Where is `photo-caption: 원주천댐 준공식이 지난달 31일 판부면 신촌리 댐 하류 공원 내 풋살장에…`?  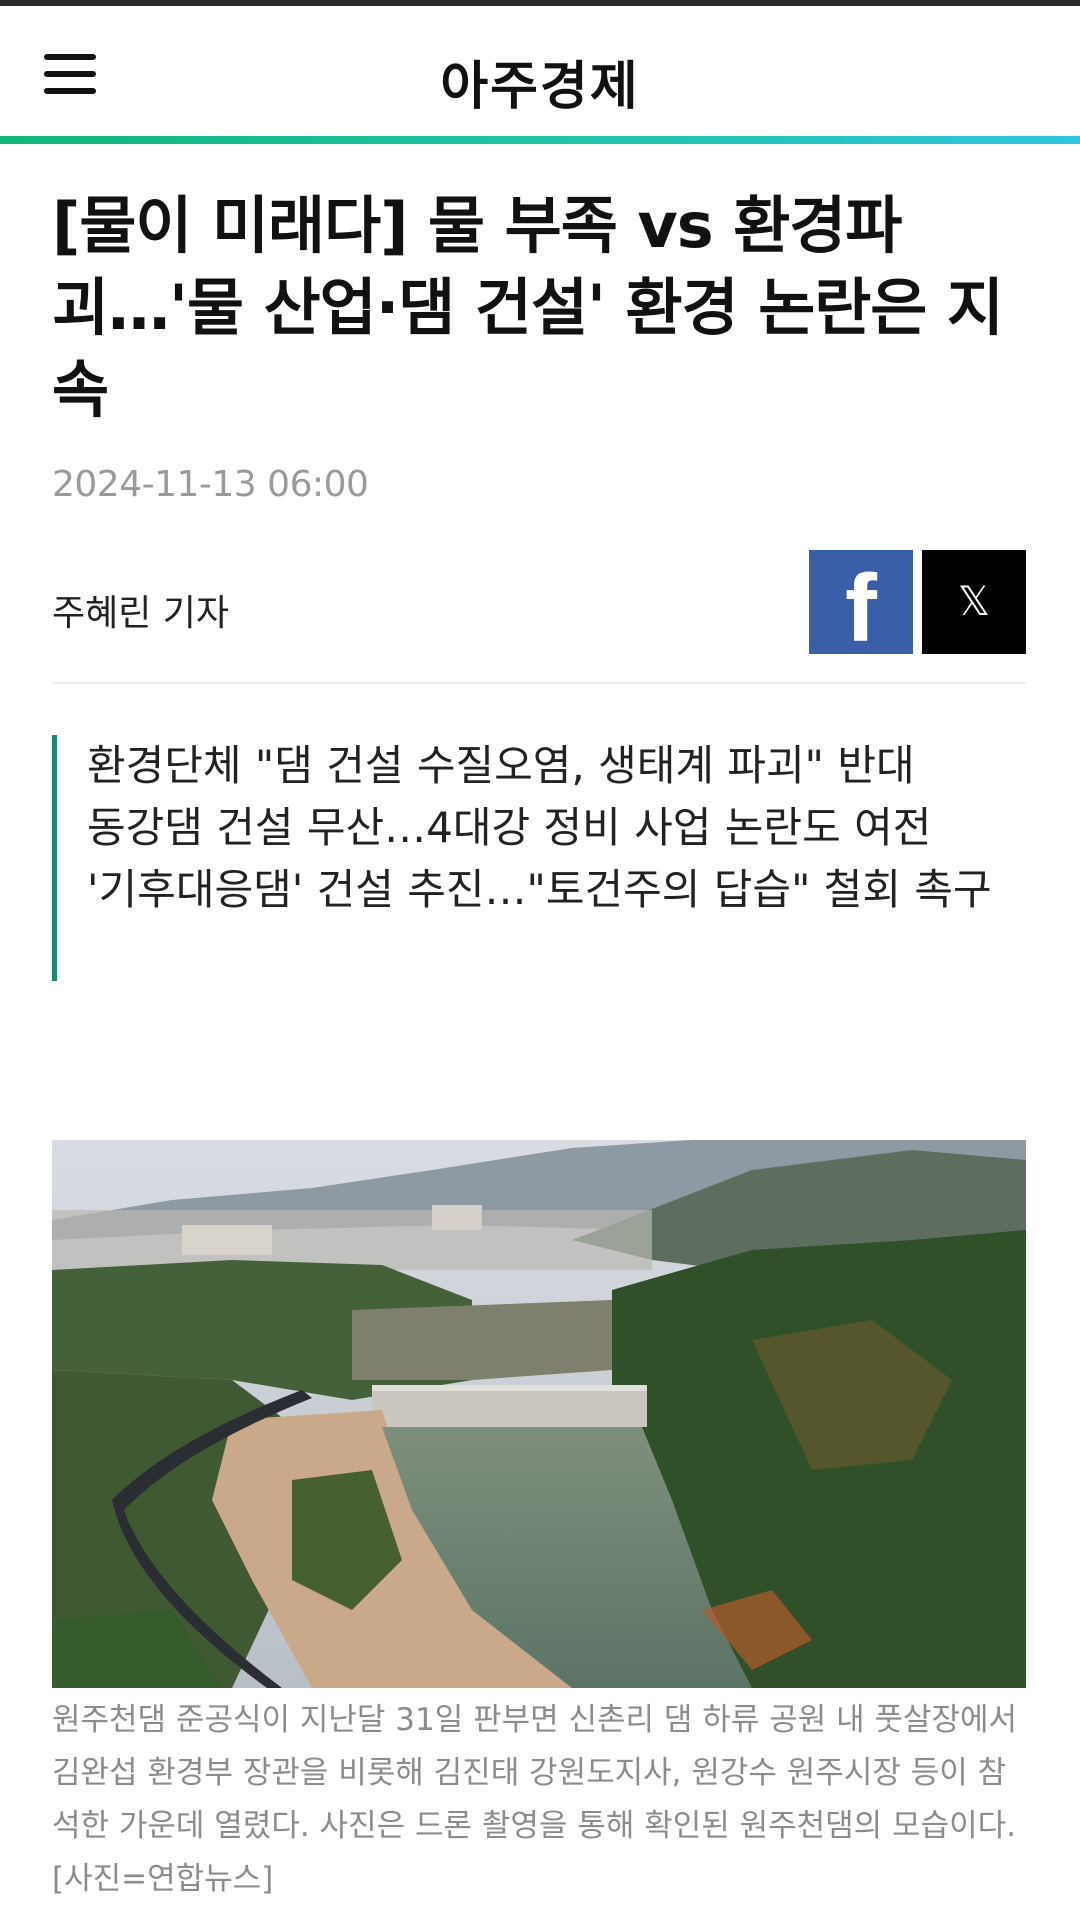
photo-caption: 원주천댐 준공식이 지난달 31일 판부면 신촌리 댐 하류 공원 내 풋살장에… is located at coordinates (535, 1799).